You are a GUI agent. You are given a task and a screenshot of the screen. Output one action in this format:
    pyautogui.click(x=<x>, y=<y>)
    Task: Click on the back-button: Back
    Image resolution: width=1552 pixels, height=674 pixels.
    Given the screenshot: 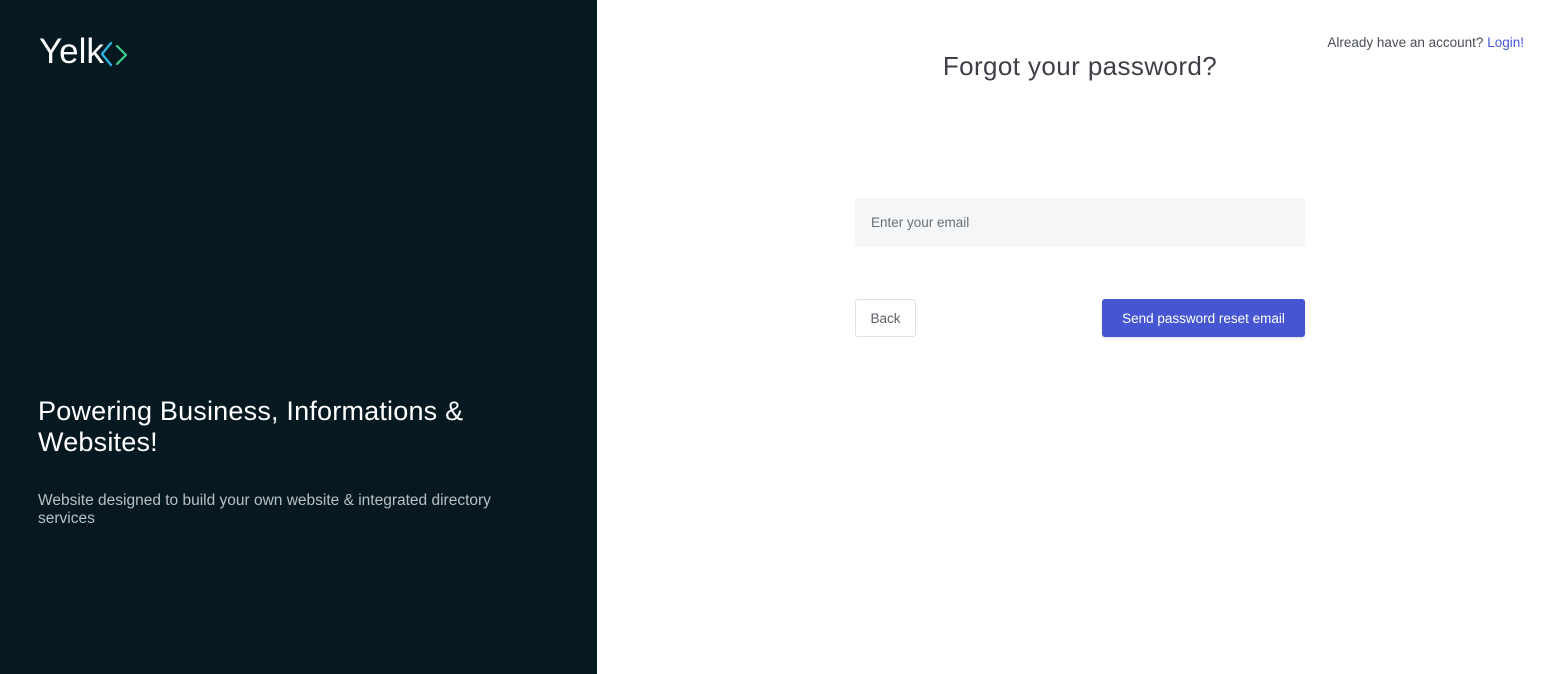 What is the action you would take?
    pyautogui.click(x=885, y=318)
    